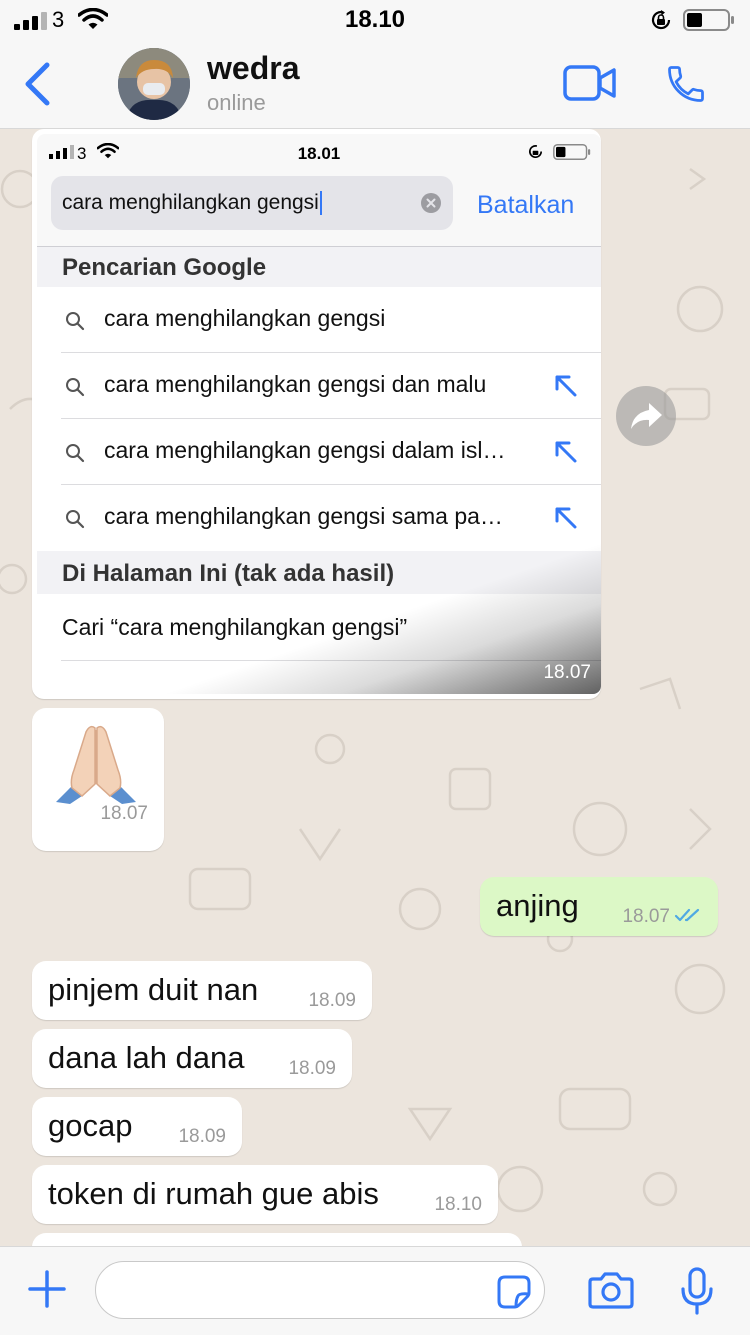 This screenshot has height=1335, width=750. Describe the element at coordinates (661, 20) in the screenshot. I see `rotation-lock-icon` at that location.